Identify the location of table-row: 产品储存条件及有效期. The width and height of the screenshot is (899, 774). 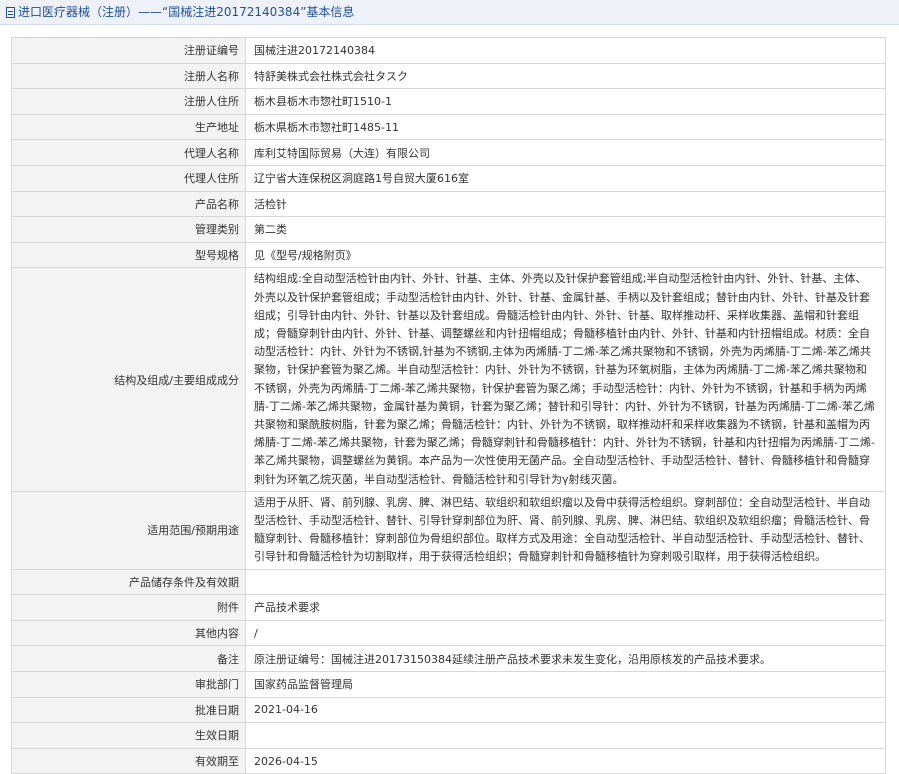
(448, 582).